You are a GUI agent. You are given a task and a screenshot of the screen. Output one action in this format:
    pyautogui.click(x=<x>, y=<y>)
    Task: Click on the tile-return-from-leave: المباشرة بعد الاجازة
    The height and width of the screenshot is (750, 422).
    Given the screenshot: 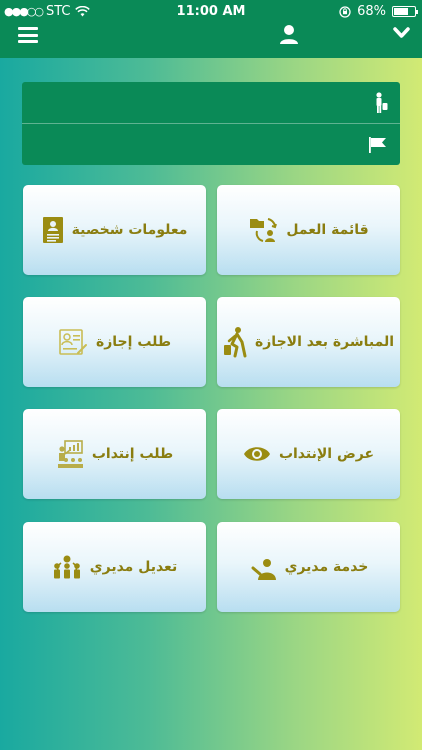 What is the action you would take?
    pyautogui.click(x=308, y=342)
    